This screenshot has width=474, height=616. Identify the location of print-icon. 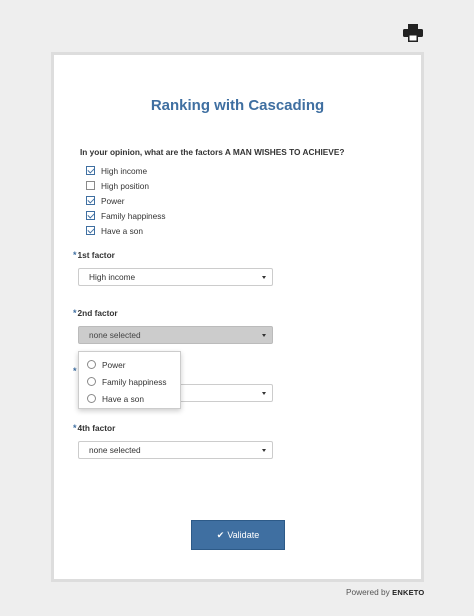
(413, 33).